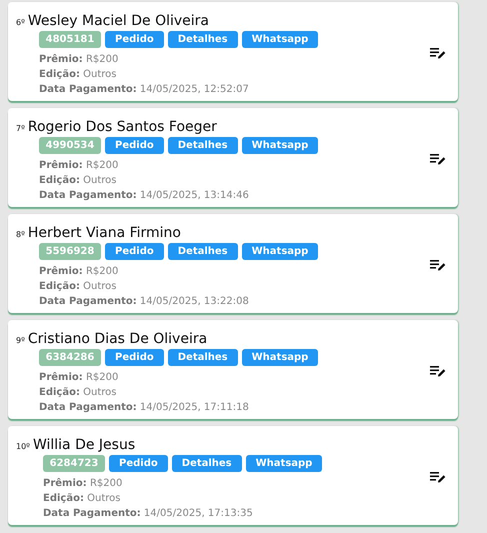  I want to click on rank-label: 10º, so click(23, 447).